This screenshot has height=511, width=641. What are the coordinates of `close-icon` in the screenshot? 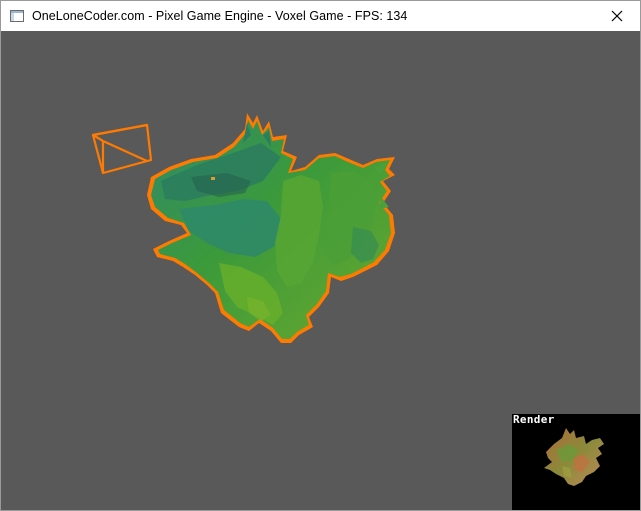 It's located at (617, 16).